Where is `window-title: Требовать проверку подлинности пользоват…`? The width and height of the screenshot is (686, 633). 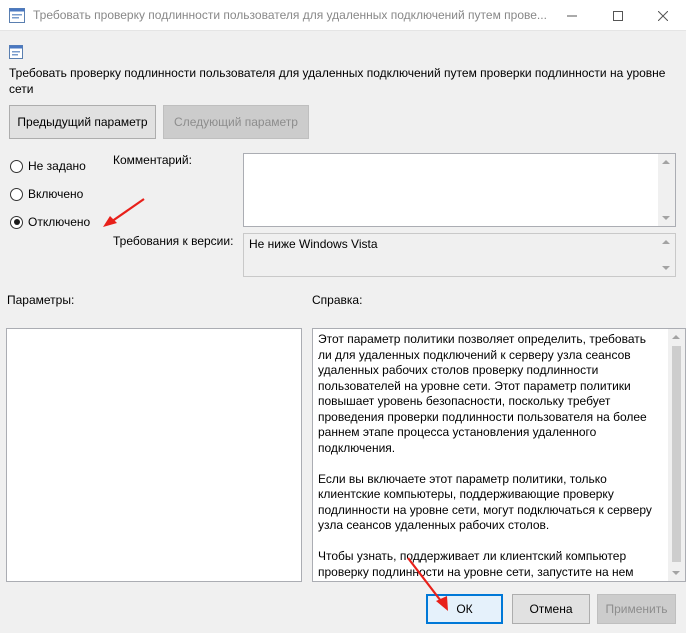
window-title: Требовать проверку подлинности пользоват… is located at coordinates (290, 15).